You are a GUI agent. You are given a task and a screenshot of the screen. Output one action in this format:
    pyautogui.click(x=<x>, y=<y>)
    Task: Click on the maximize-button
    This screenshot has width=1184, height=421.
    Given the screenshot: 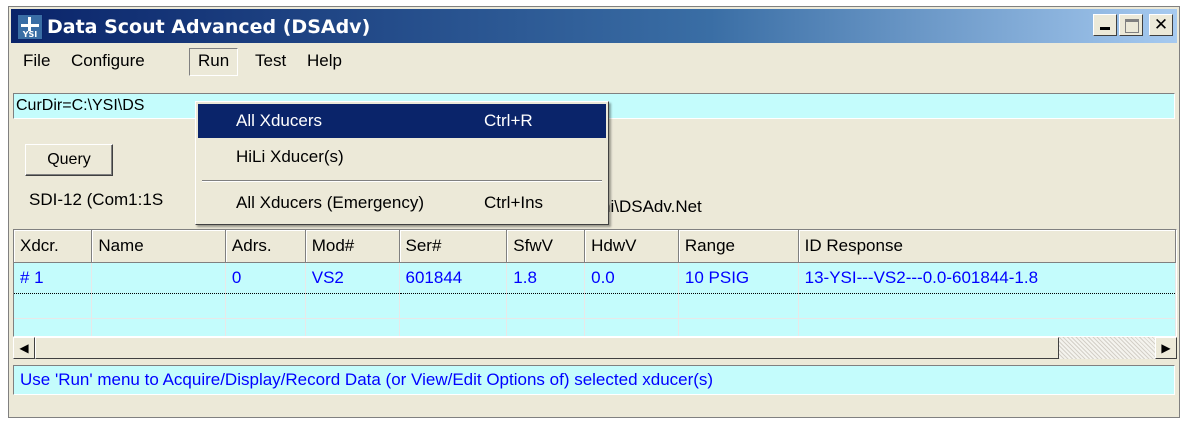 What is the action you would take?
    pyautogui.click(x=1131, y=25)
    